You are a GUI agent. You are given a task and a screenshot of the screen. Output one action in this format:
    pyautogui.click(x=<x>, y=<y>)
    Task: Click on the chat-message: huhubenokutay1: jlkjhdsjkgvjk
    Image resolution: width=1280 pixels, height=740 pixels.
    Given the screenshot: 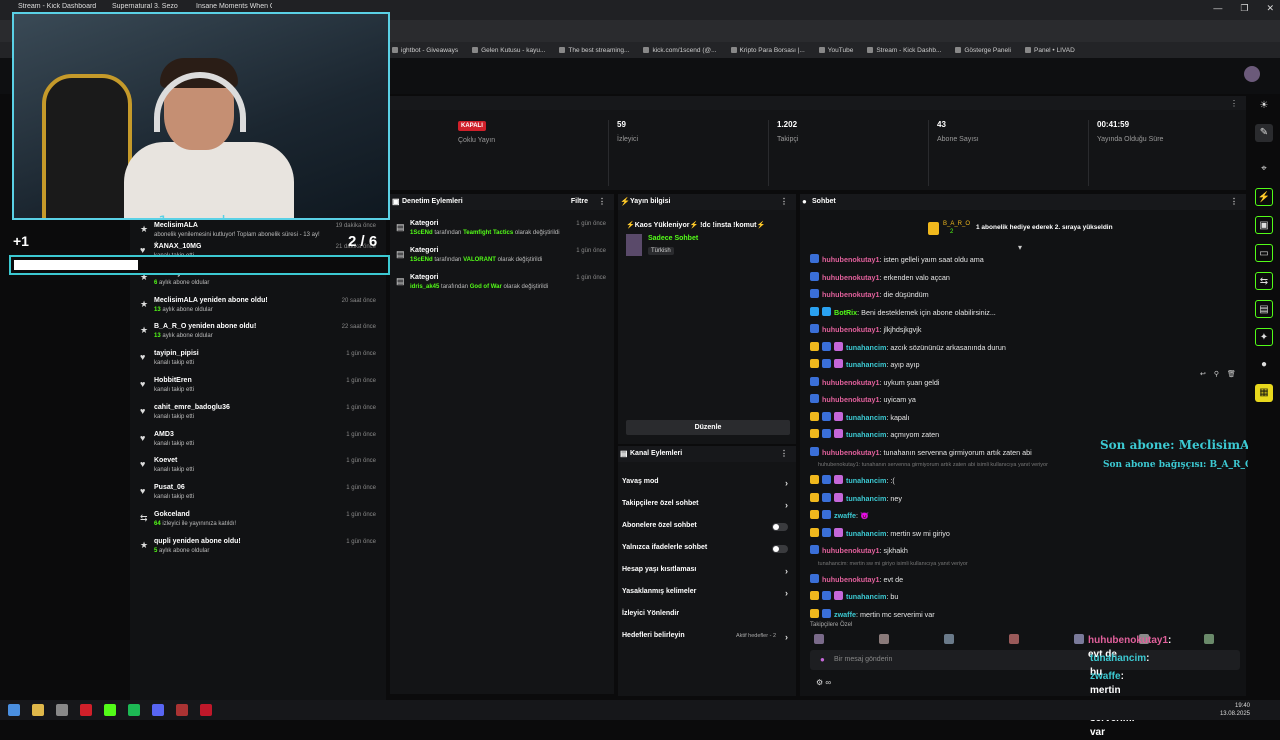 What is the action you would take?
    pyautogui.click(x=865, y=331)
    